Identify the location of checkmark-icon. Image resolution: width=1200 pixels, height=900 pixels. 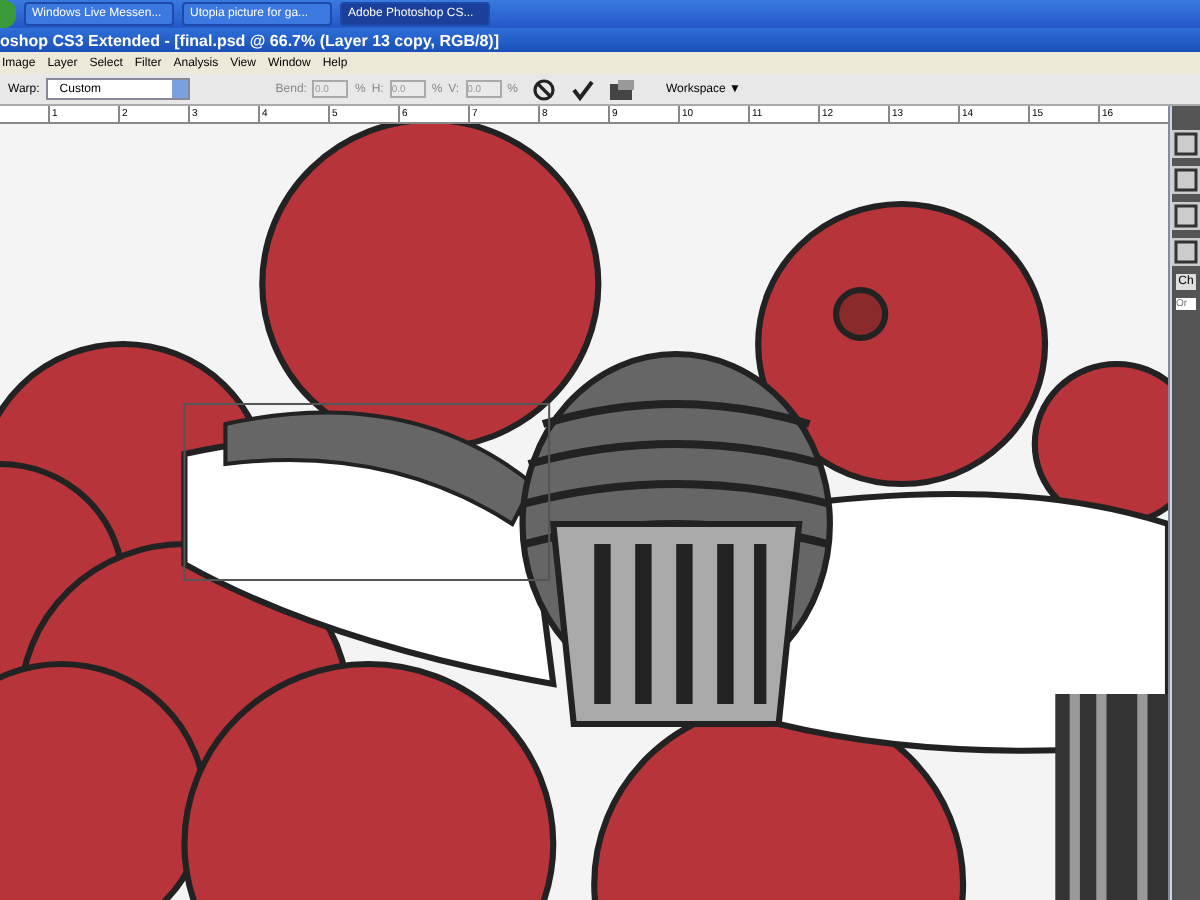
(581, 89).